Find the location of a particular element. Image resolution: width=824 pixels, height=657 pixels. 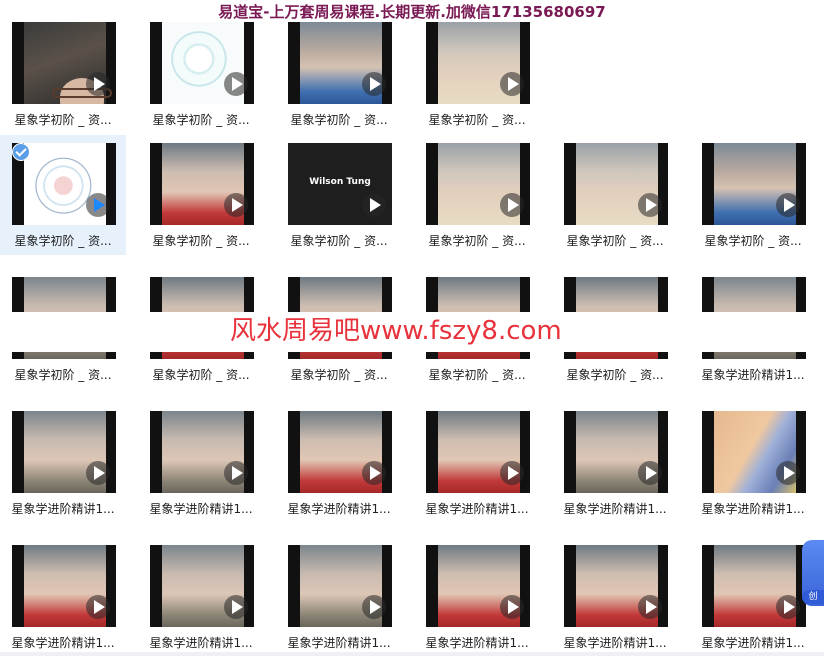

watermark-text: 风水周易吧www.fszy8.com is located at coordinates (396, 331).